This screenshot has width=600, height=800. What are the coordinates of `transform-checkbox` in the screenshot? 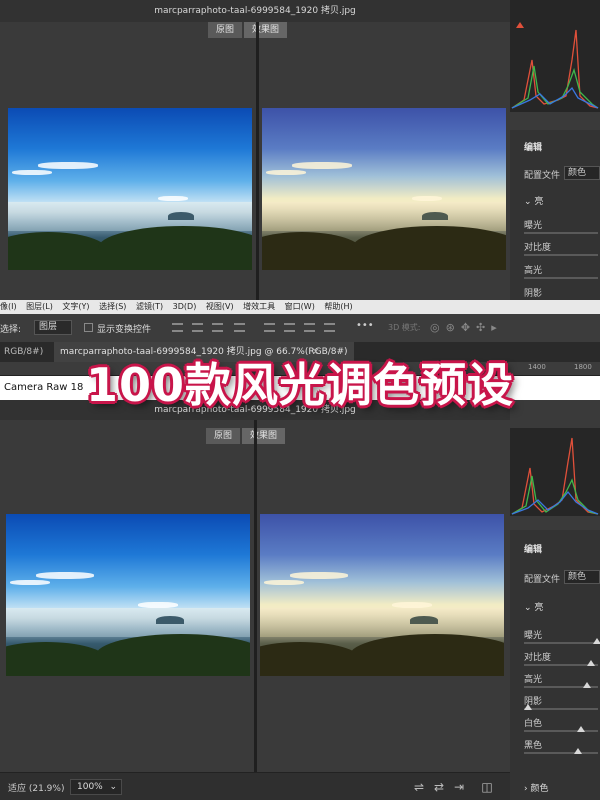 It's located at (88, 327).